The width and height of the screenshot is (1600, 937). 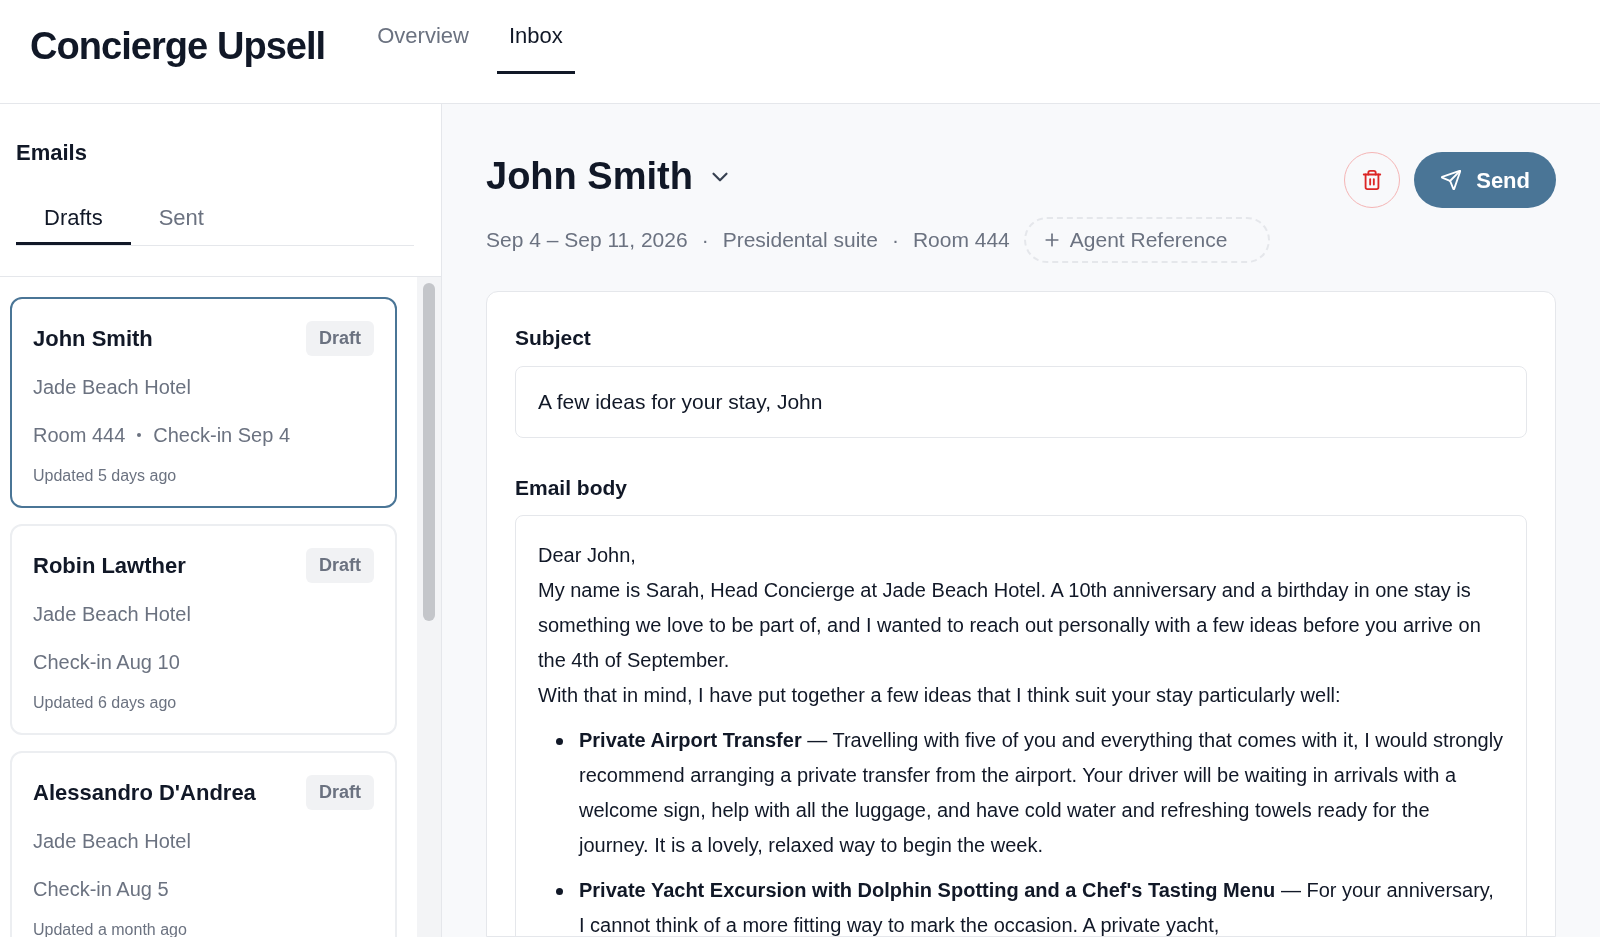 What do you see at coordinates (1372, 180) in the screenshot?
I see `trash-icon` at bounding box center [1372, 180].